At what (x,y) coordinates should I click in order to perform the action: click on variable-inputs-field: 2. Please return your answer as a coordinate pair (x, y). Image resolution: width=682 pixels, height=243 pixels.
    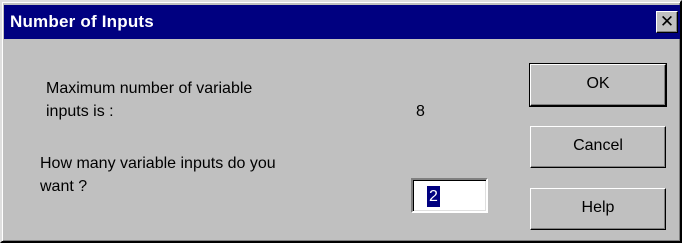
    Looking at the image, I should click on (449, 195).